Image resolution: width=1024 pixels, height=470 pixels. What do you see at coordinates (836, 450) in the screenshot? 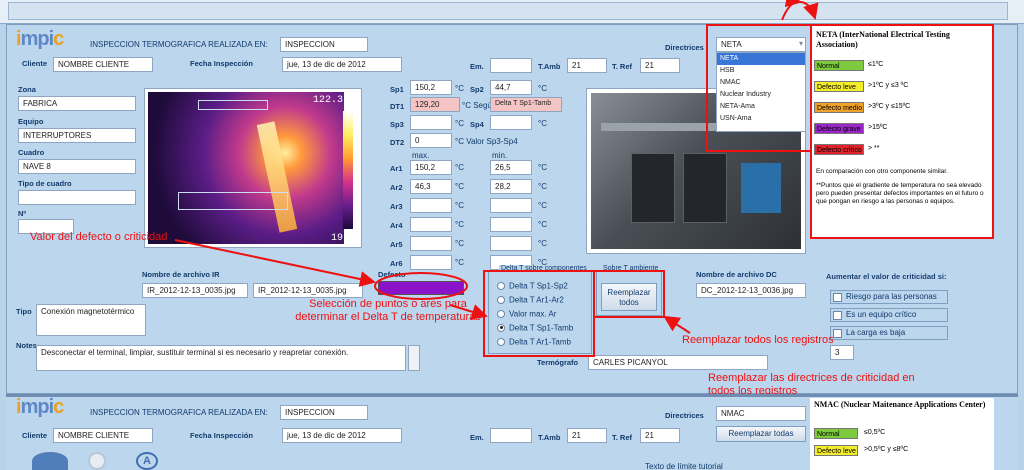
I see `nmac-level-2: Defecto leve` at bounding box center [836, 450].